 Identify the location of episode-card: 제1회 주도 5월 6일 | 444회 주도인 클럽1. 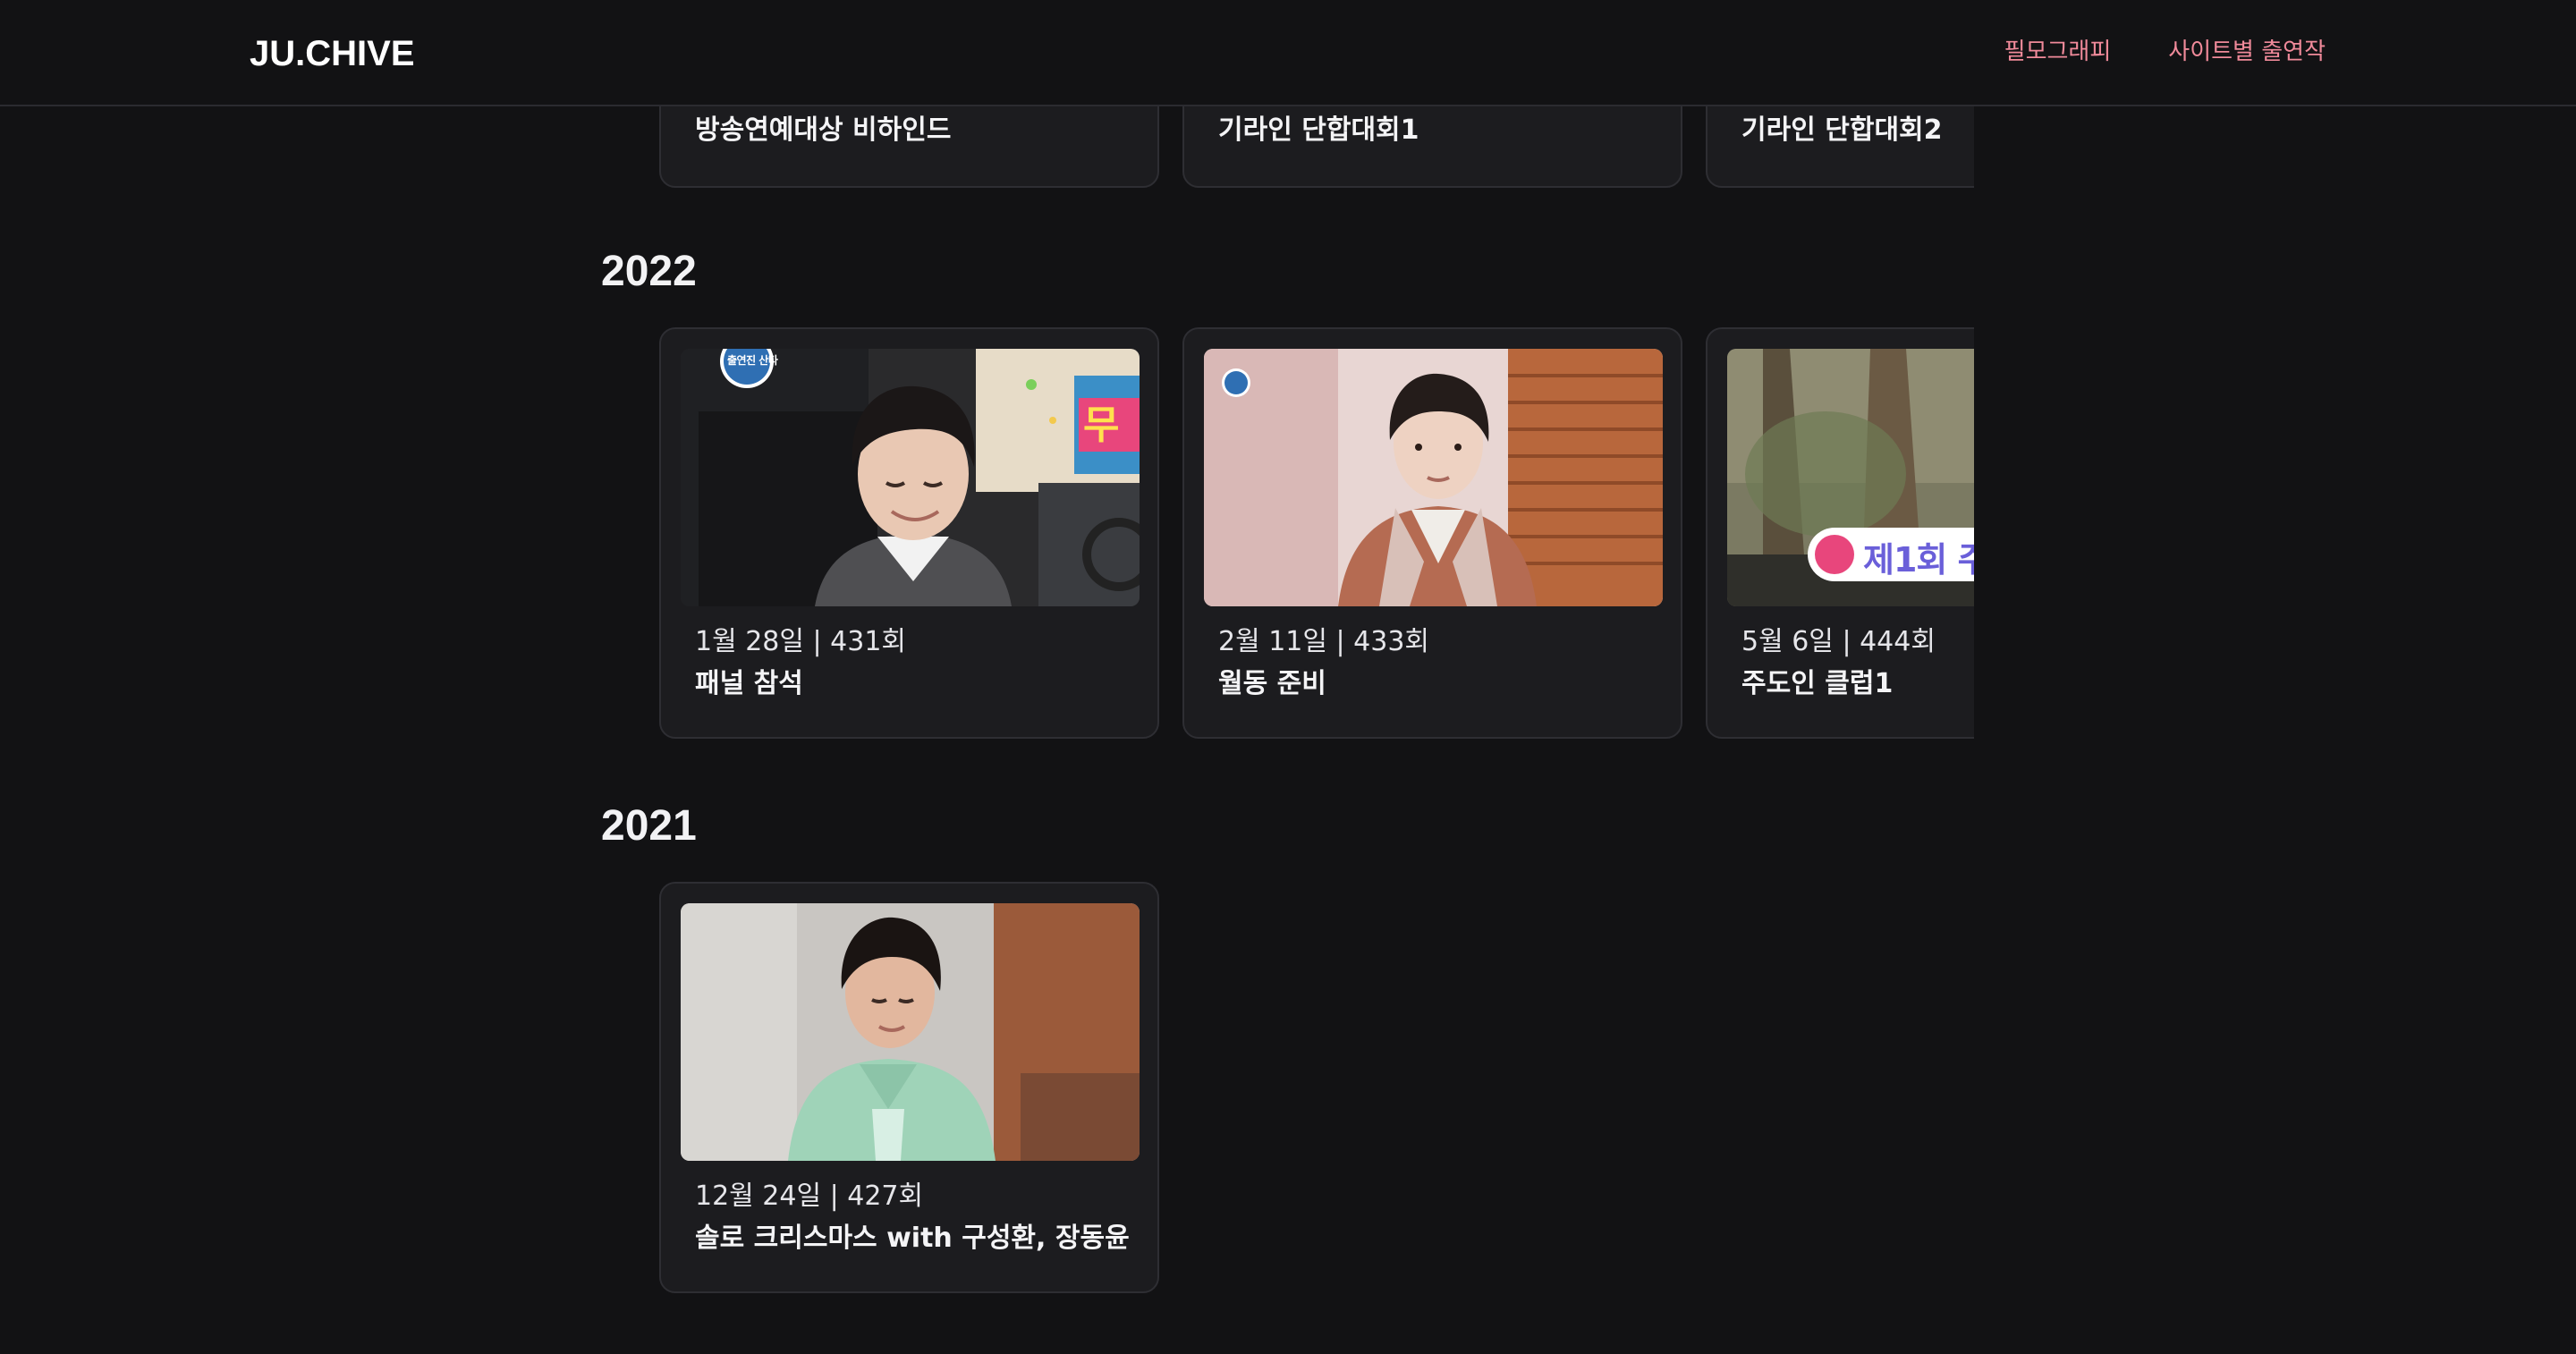
(1840, 533).